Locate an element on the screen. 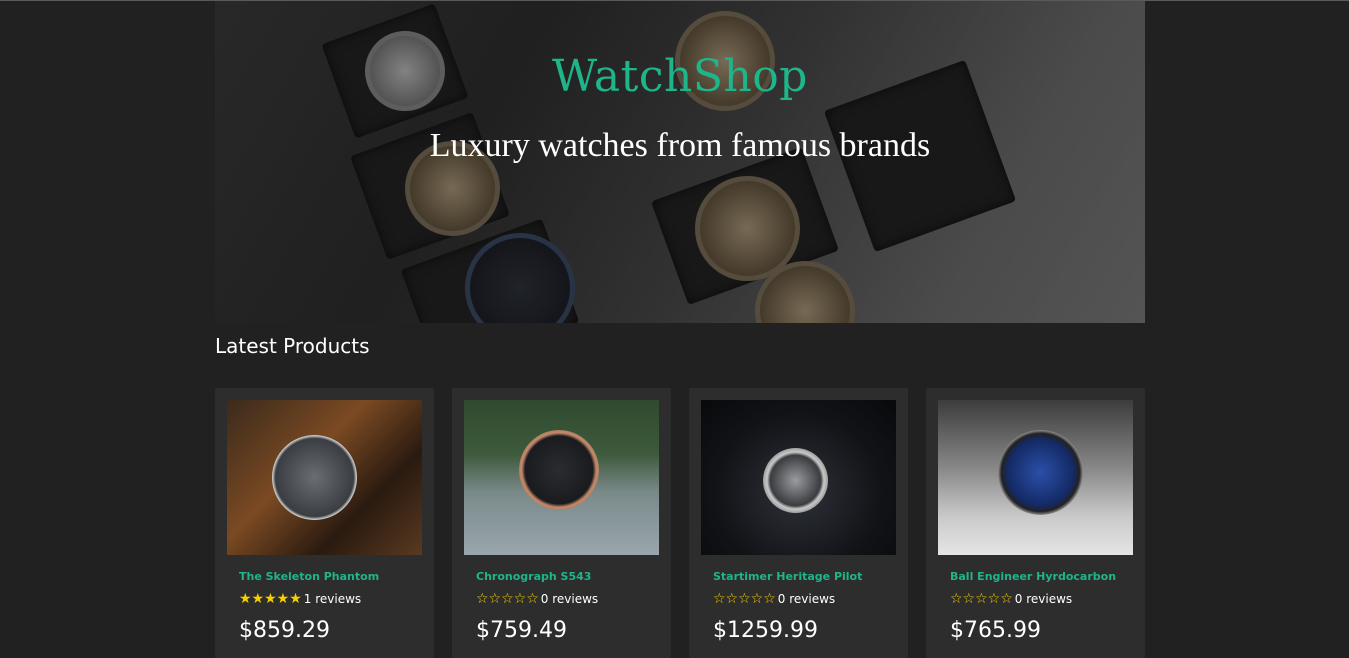 This screenshot has height=658, width=1349. product-price: $859.29 is located at coordinates (284, 630).